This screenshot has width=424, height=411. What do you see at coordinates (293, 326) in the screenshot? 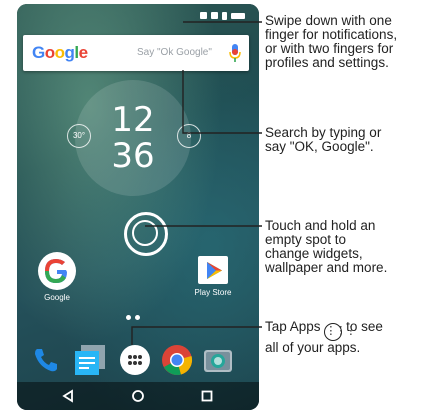
I see `annotation-apps-text-a: Tap Apps` at bounding box center [293, 326].